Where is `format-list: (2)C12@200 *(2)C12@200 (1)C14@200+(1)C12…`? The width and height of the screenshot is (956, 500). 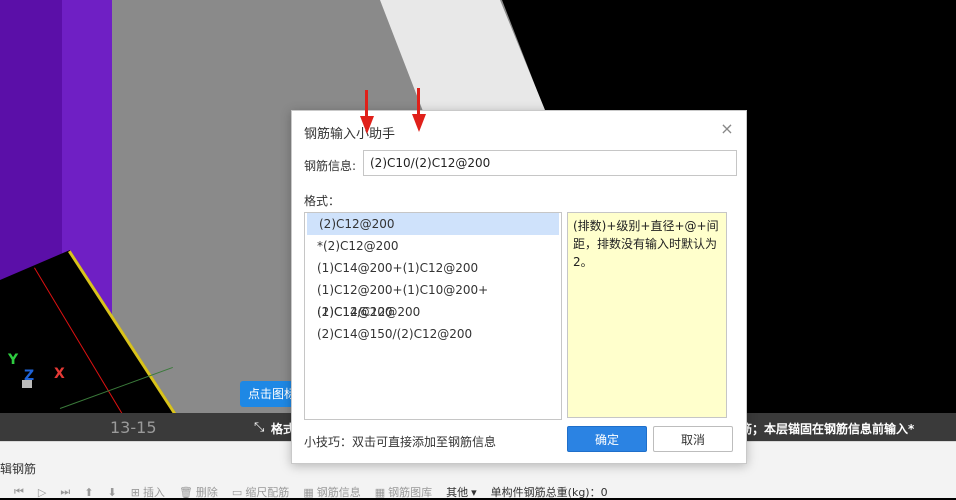
format-list: (2)C12@200 *(2)C12@200 (1)C14@200+(1)C12… is located at coordinates (433, 316).